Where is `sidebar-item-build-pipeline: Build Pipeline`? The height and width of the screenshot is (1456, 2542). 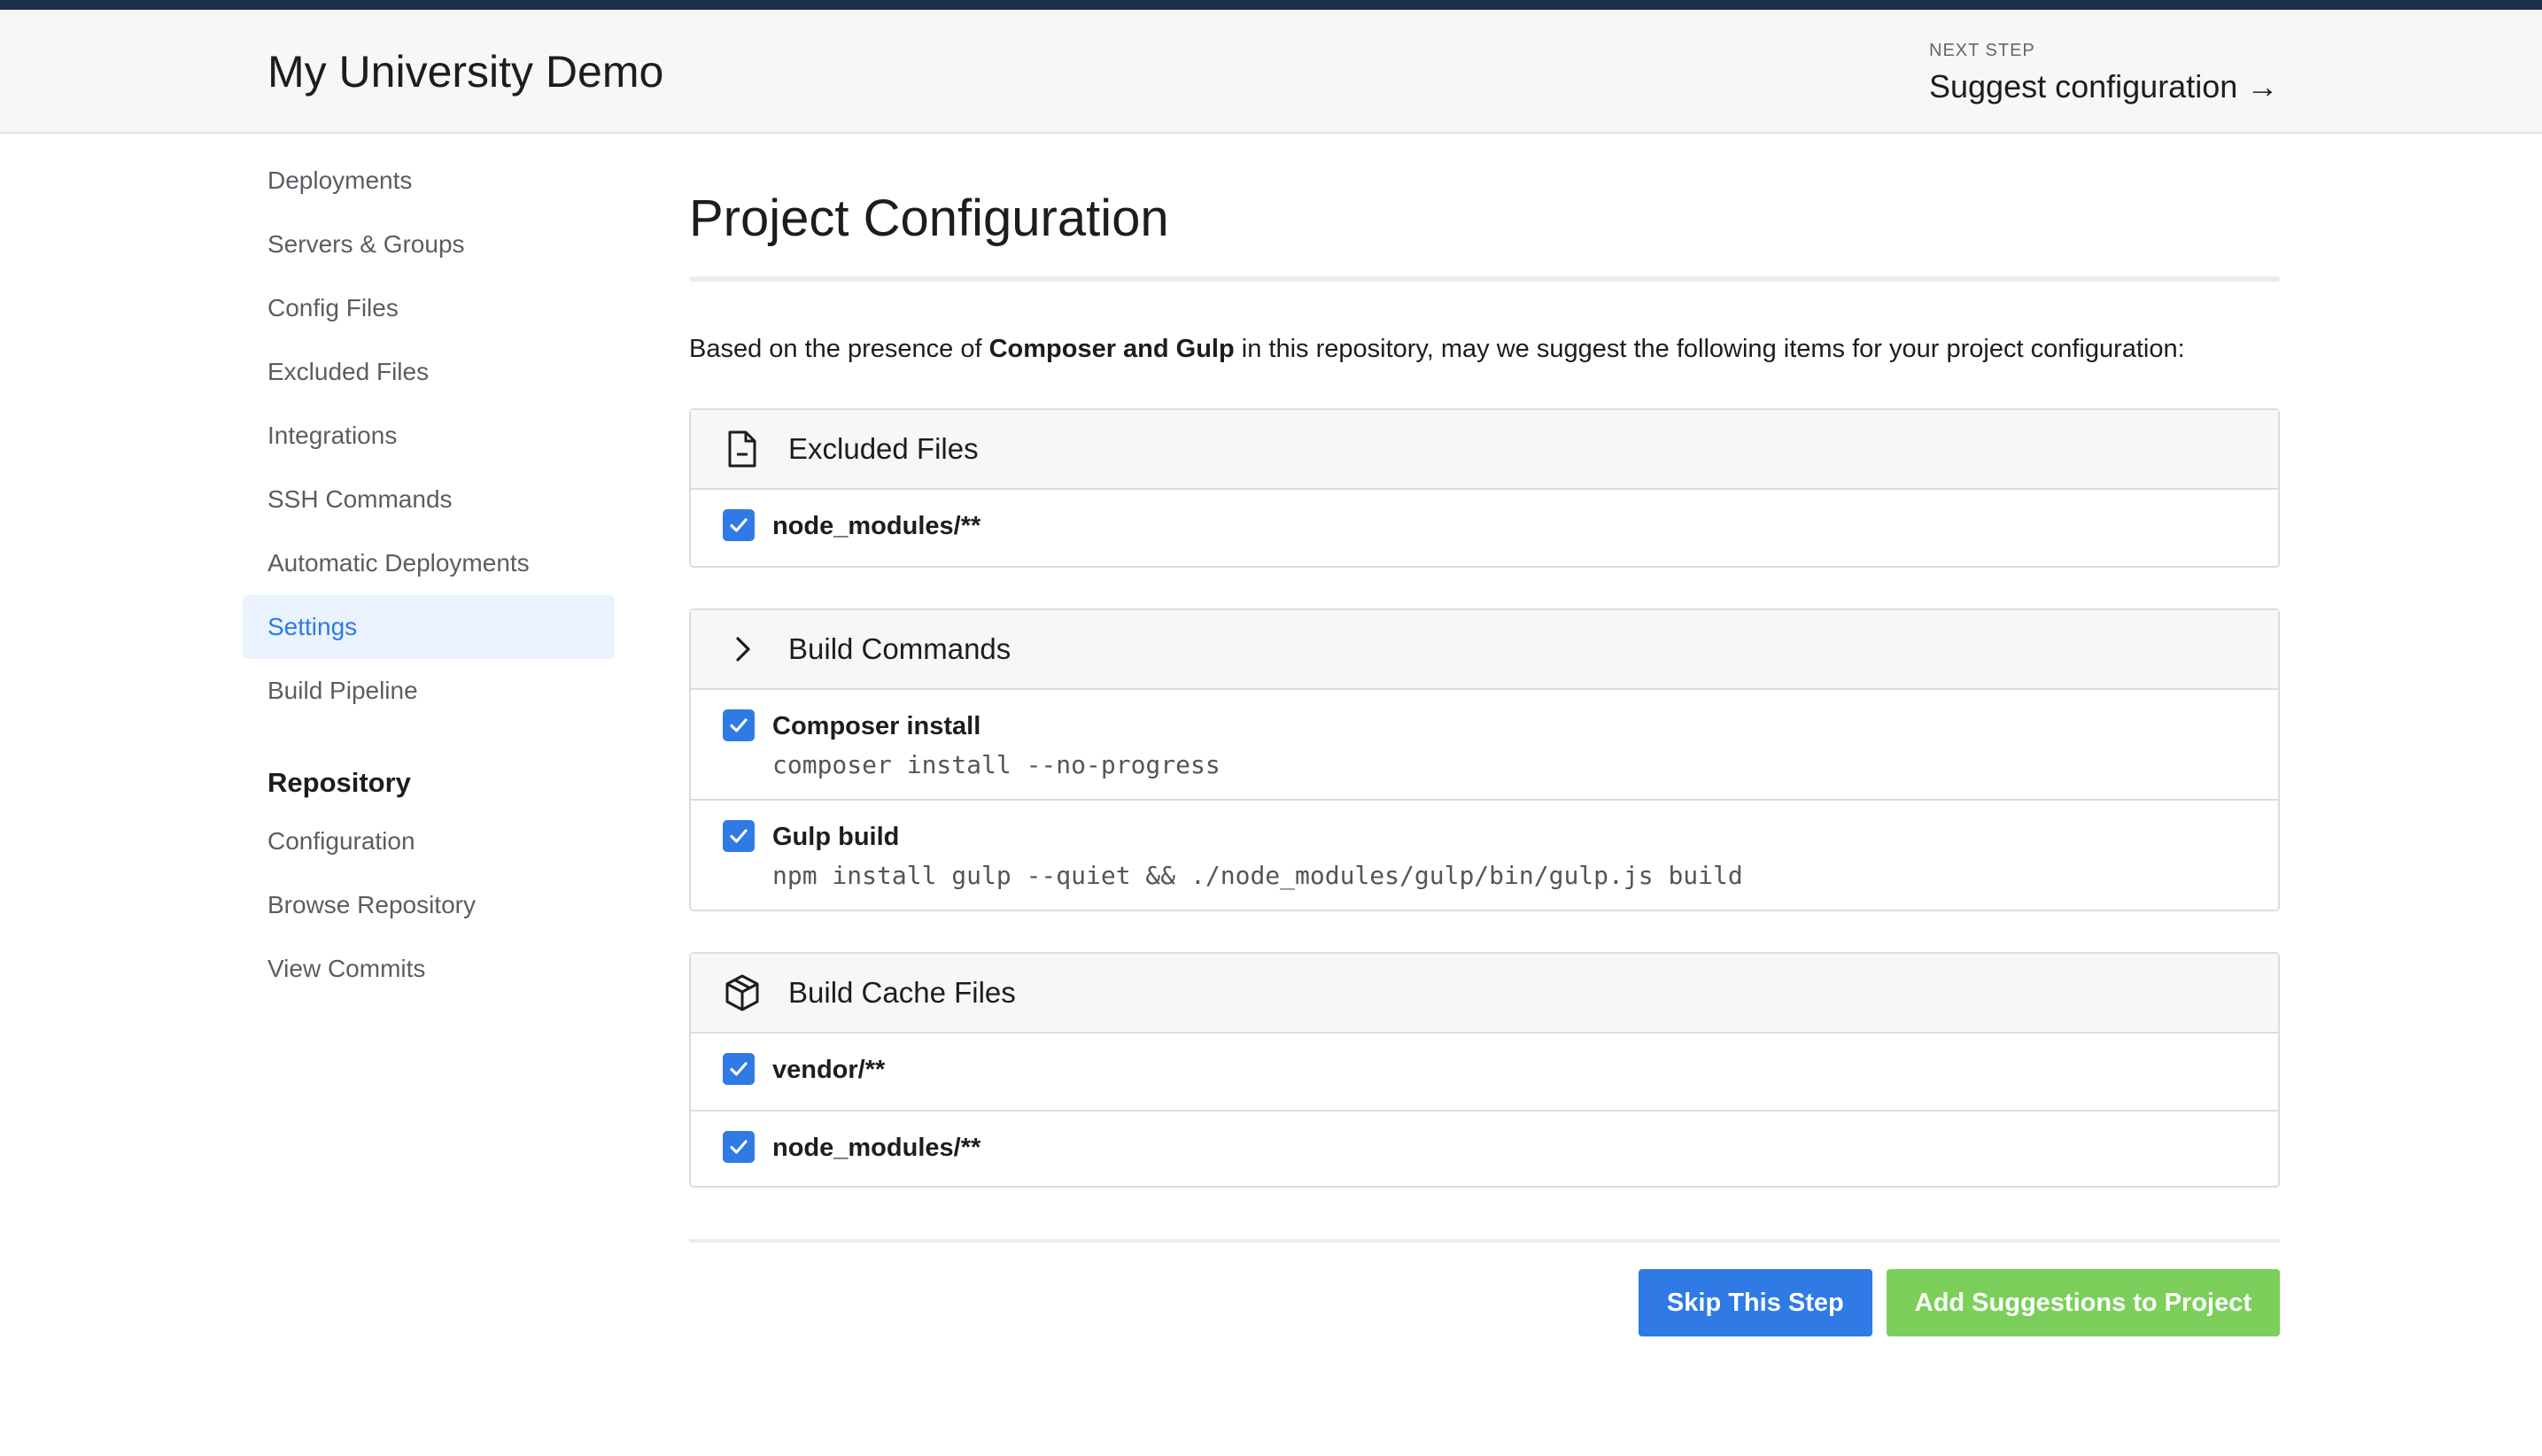
sidebar-item-build-pipeline: Build Pipeline is located at coordinates (429, 691).